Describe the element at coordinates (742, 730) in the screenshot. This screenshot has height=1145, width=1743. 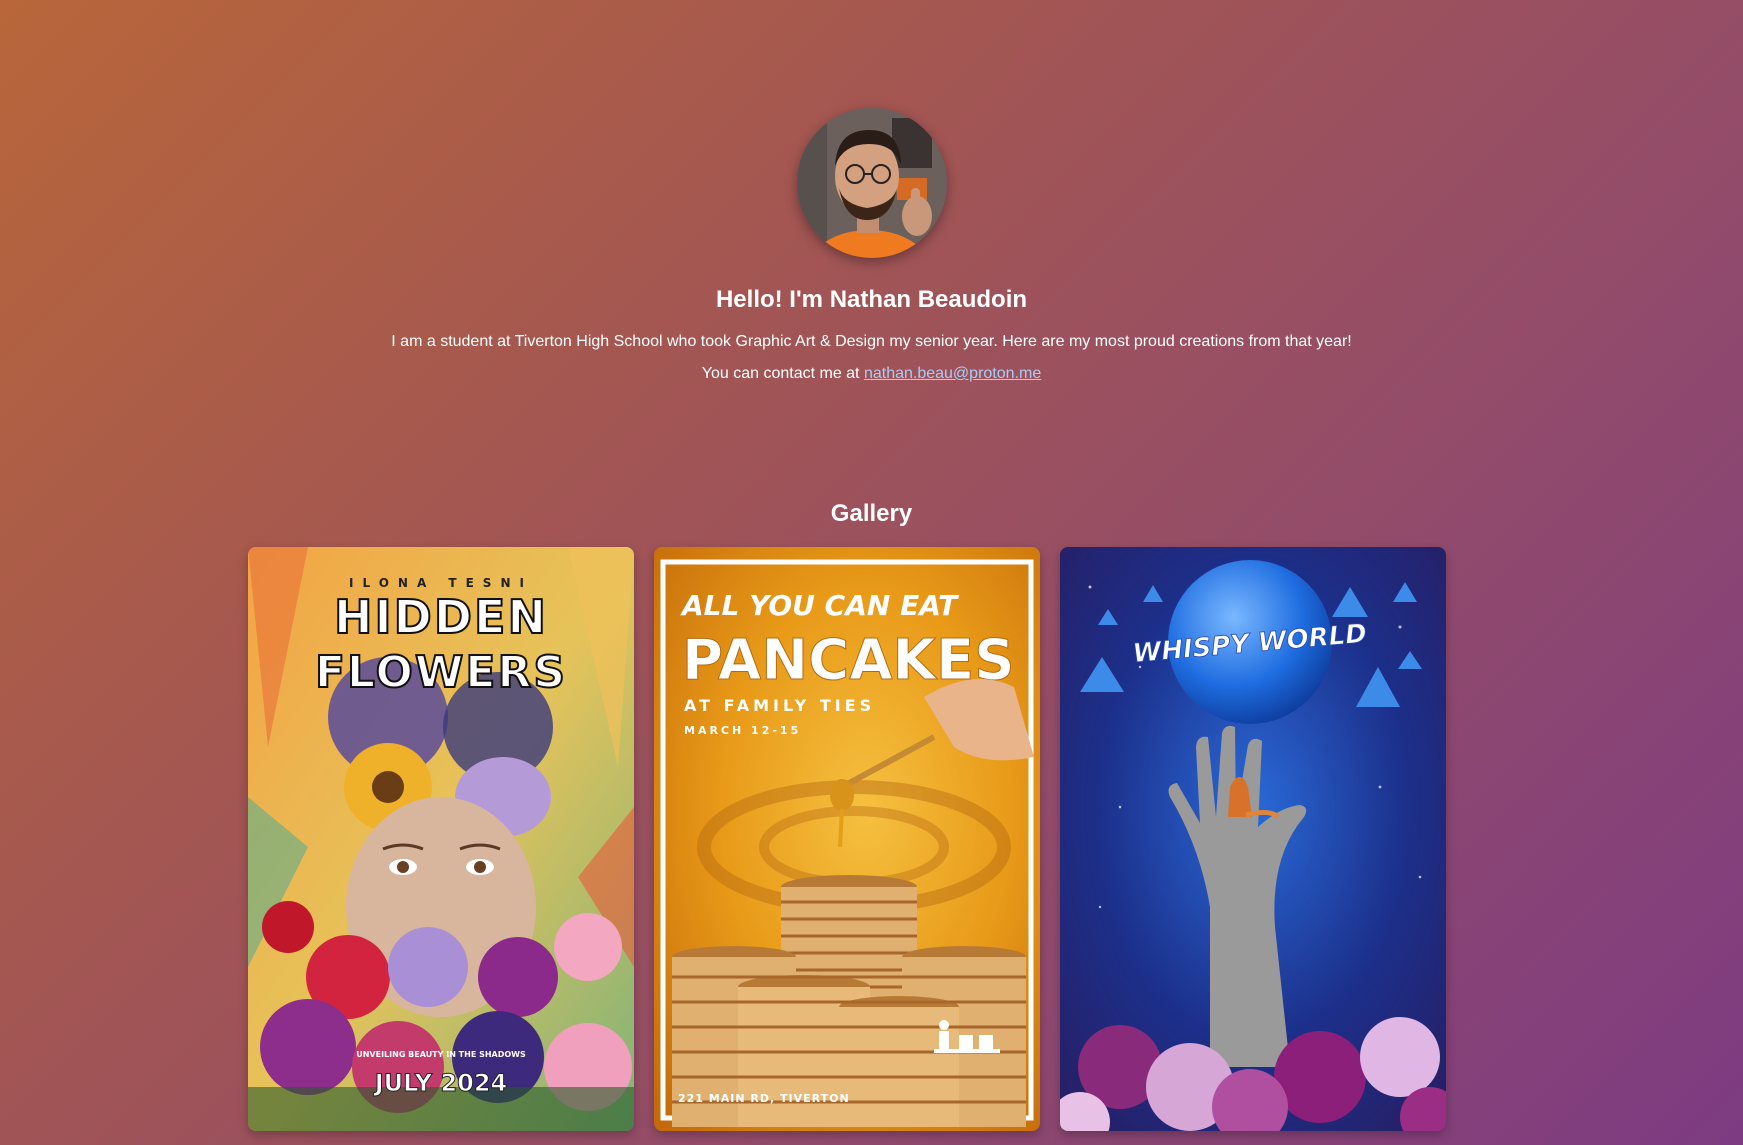
I see `pancakes-dates: MARCH 12-15` at that location.